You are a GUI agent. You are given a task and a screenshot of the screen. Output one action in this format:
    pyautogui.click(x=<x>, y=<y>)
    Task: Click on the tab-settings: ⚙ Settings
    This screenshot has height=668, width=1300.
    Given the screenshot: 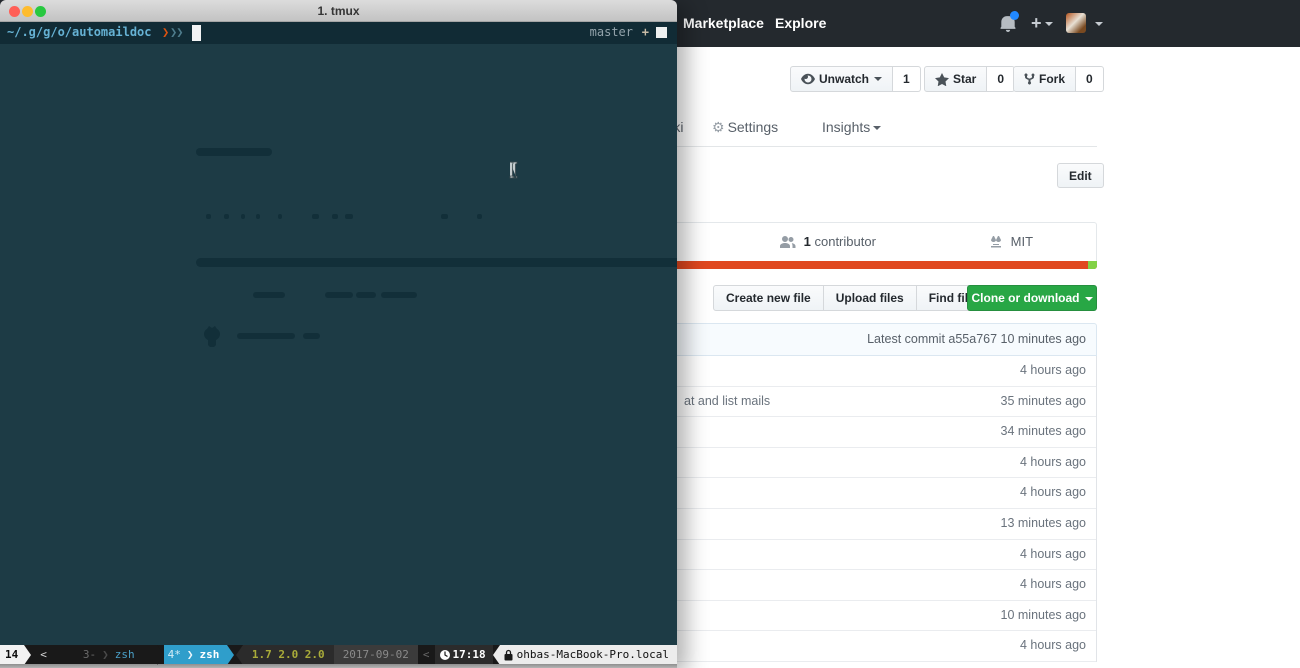 What is the action you would take?
    pyautogui.click(x=745, y=129)
    